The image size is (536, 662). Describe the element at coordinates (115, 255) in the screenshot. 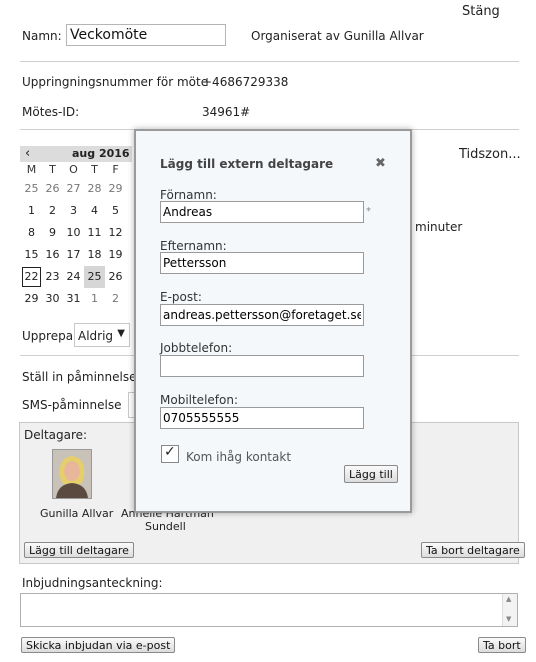

I see `calendar-day: 19` at that location.